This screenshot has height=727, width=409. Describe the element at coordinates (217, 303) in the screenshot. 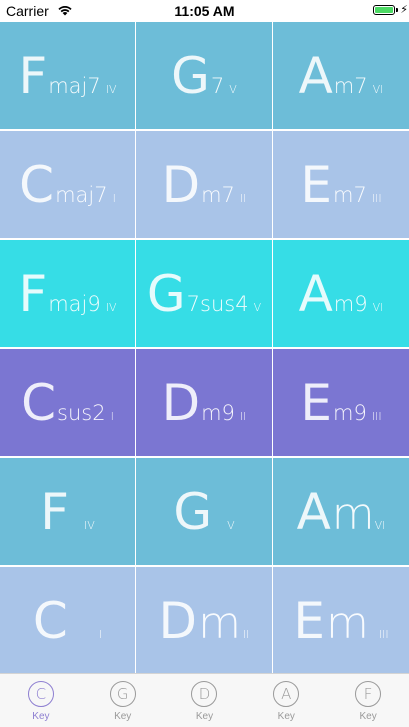

I see `chord-quality: 7sus4` at that location.